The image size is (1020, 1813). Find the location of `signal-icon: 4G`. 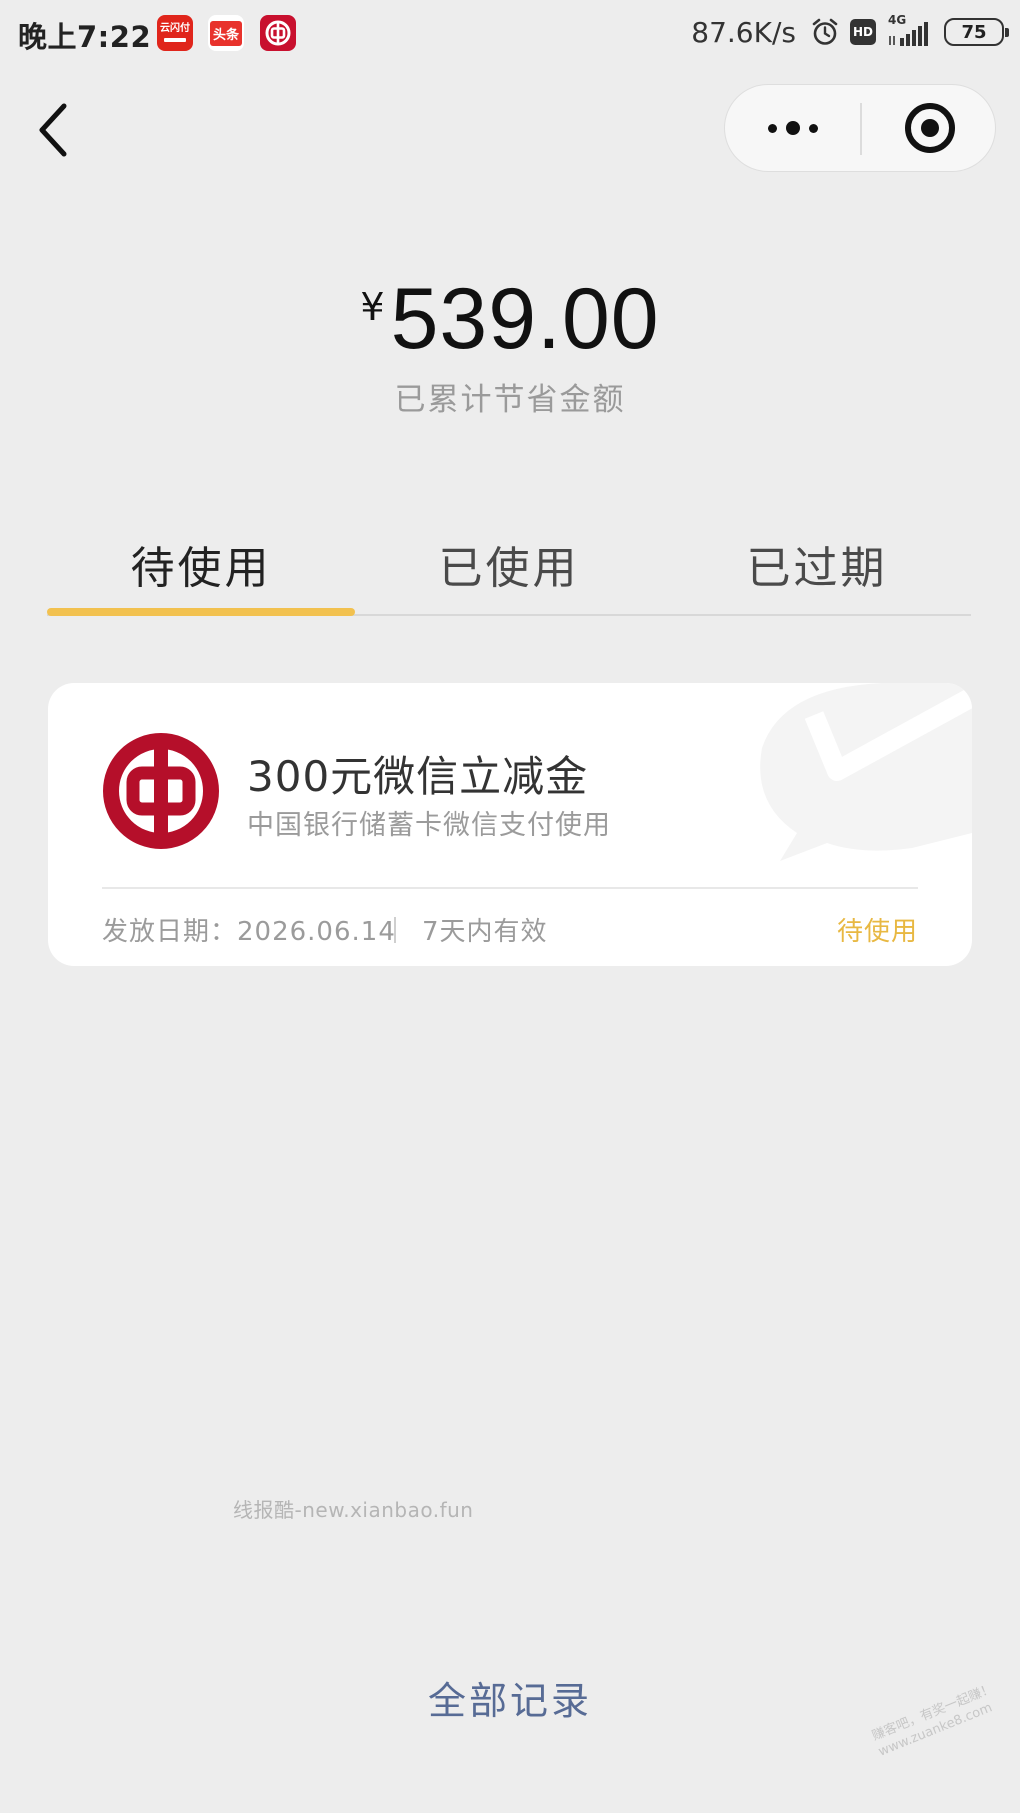

signal-icon: 4G is located at coordinates (910, 30).